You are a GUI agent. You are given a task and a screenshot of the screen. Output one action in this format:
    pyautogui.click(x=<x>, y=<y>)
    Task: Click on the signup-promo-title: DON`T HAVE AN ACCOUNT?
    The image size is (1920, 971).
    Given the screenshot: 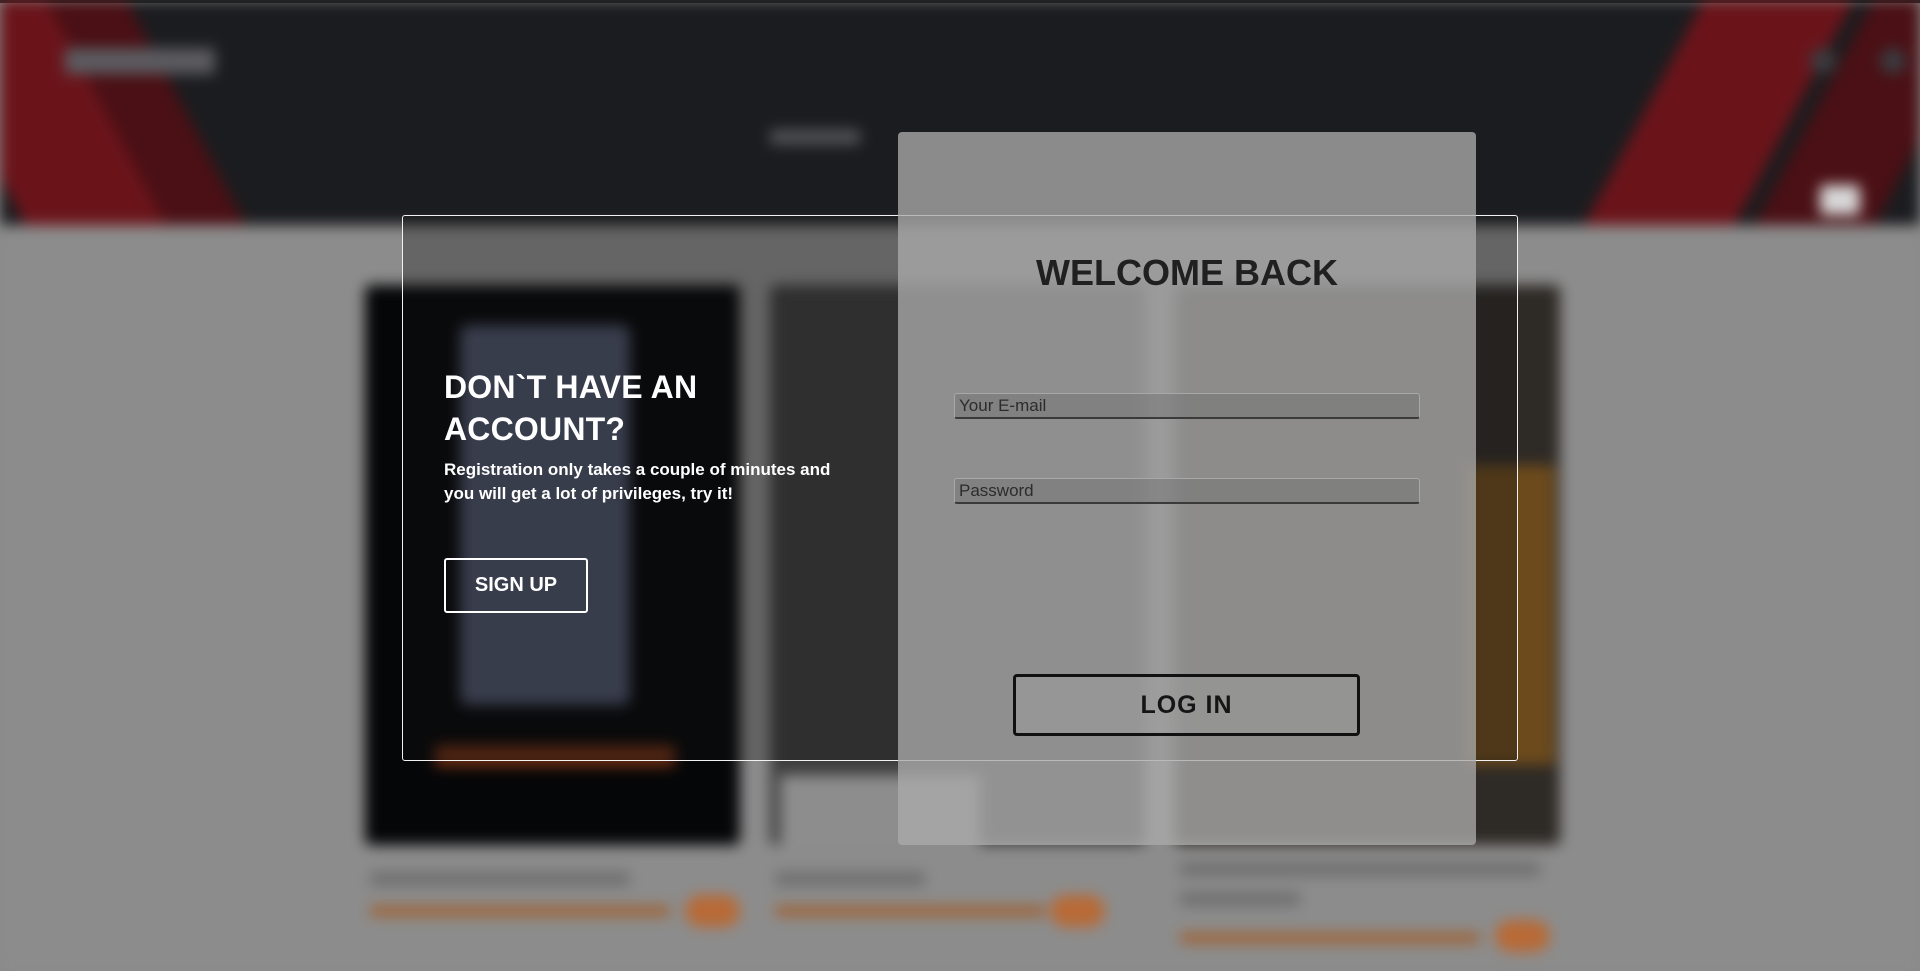 What is the action you would take?
    pyautogui.click(x=571, y=408)
    